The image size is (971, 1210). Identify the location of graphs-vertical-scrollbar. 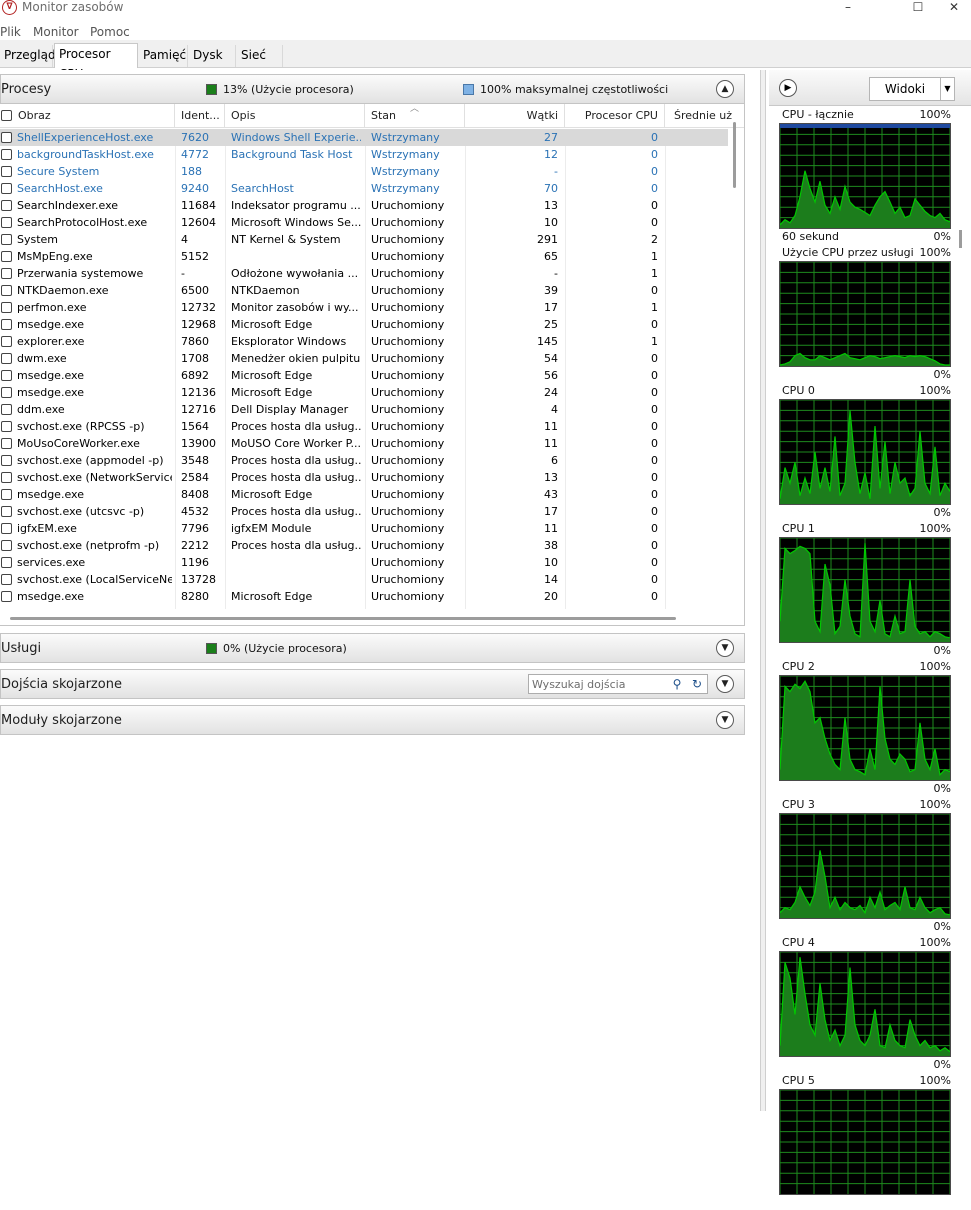
(960, 239).